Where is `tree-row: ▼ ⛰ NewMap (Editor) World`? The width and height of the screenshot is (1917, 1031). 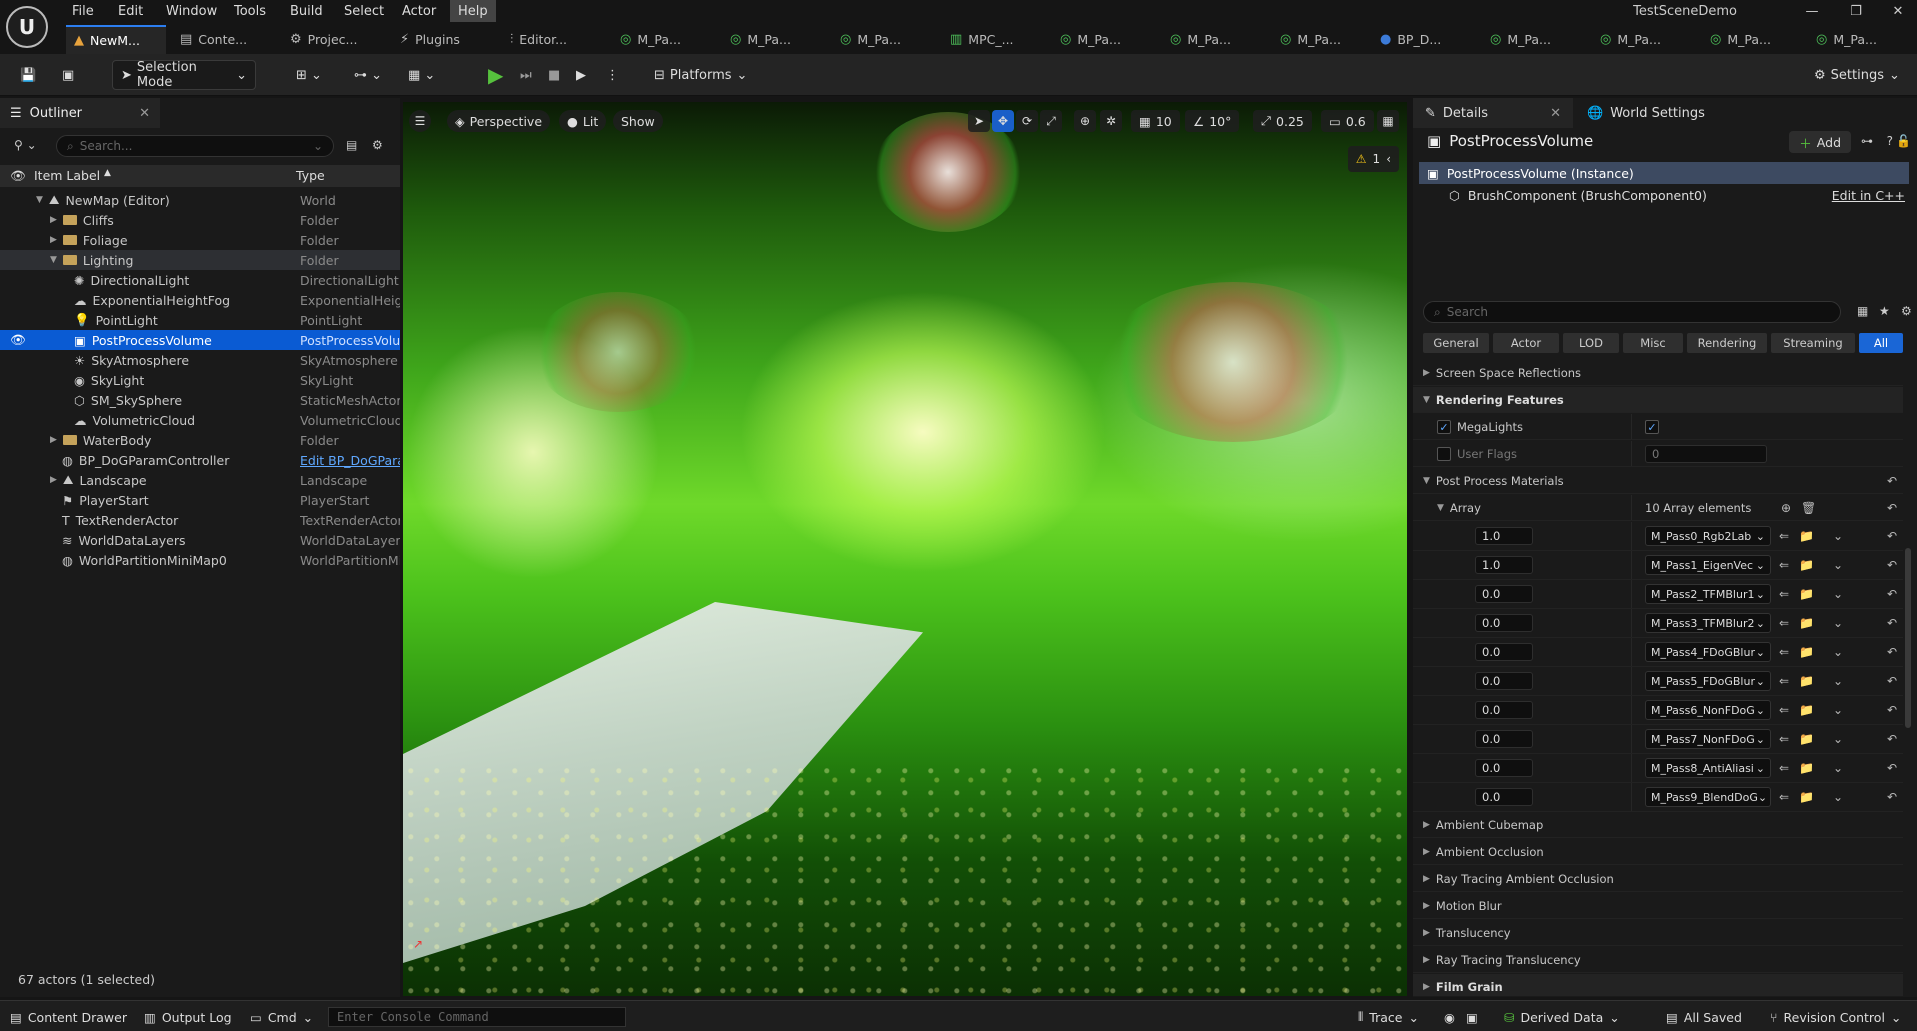
tree-row: ▼ ⛰ NewMap (Editor) World is located at coordinates (200, 200).